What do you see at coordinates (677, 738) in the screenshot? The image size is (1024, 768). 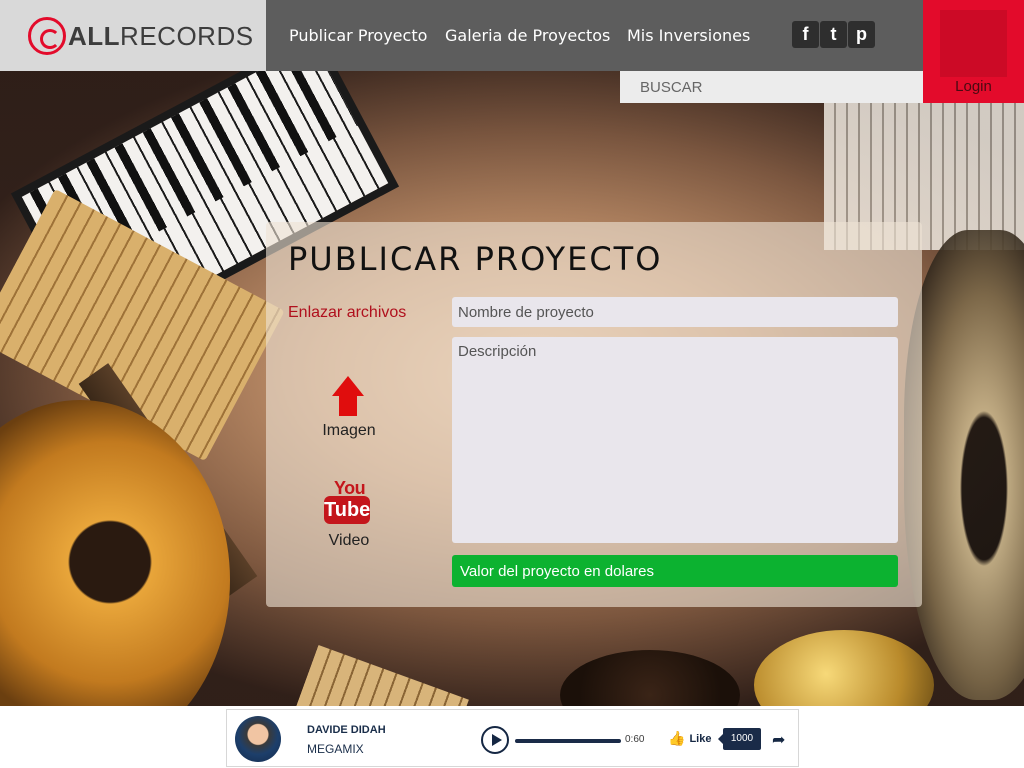 I see `thumbs-up-icon: 👍` at bounding box center [677, 738].